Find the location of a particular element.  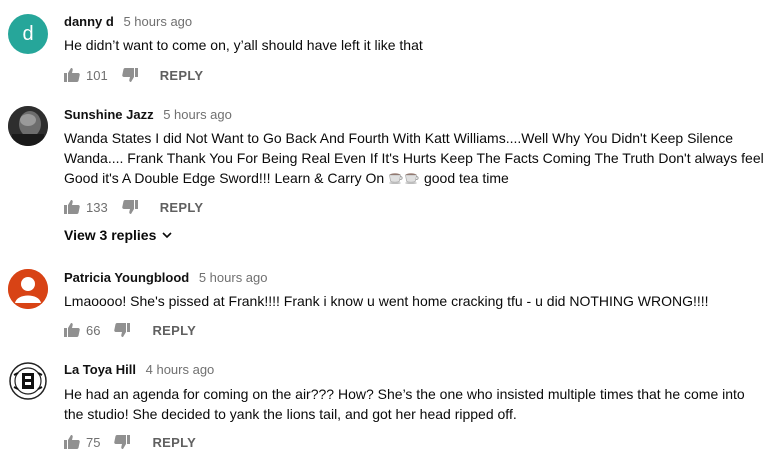

avatar: d is located at coordinates (28, 34).